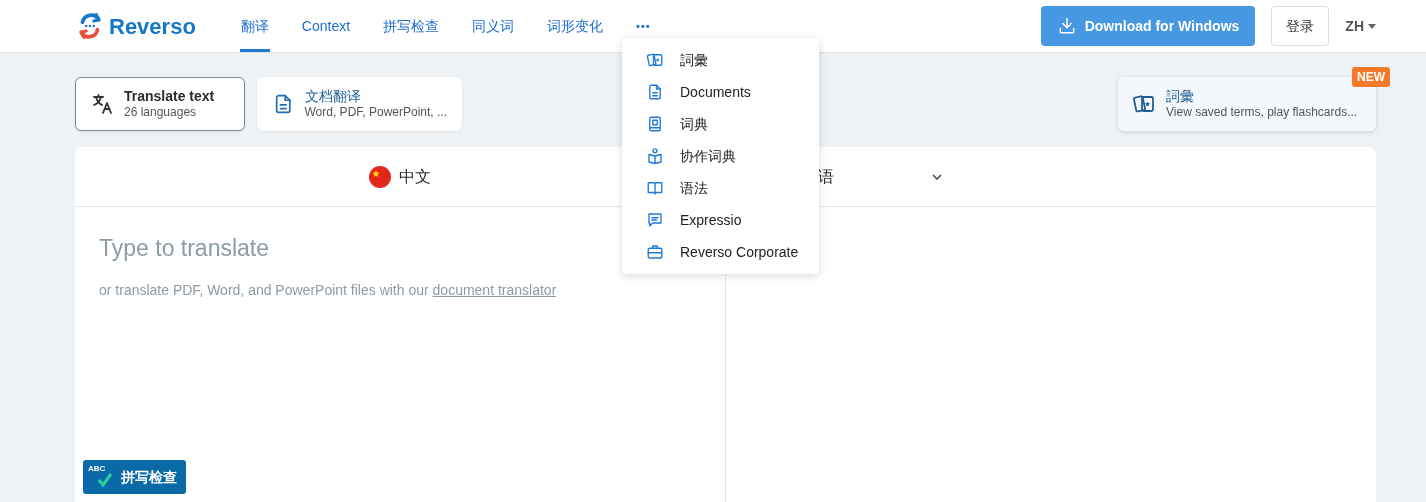  What do you see at coordinates (254, 26) in the screenshot?
I see `nav-tab: 翻译` at bounding box center [254, 26].